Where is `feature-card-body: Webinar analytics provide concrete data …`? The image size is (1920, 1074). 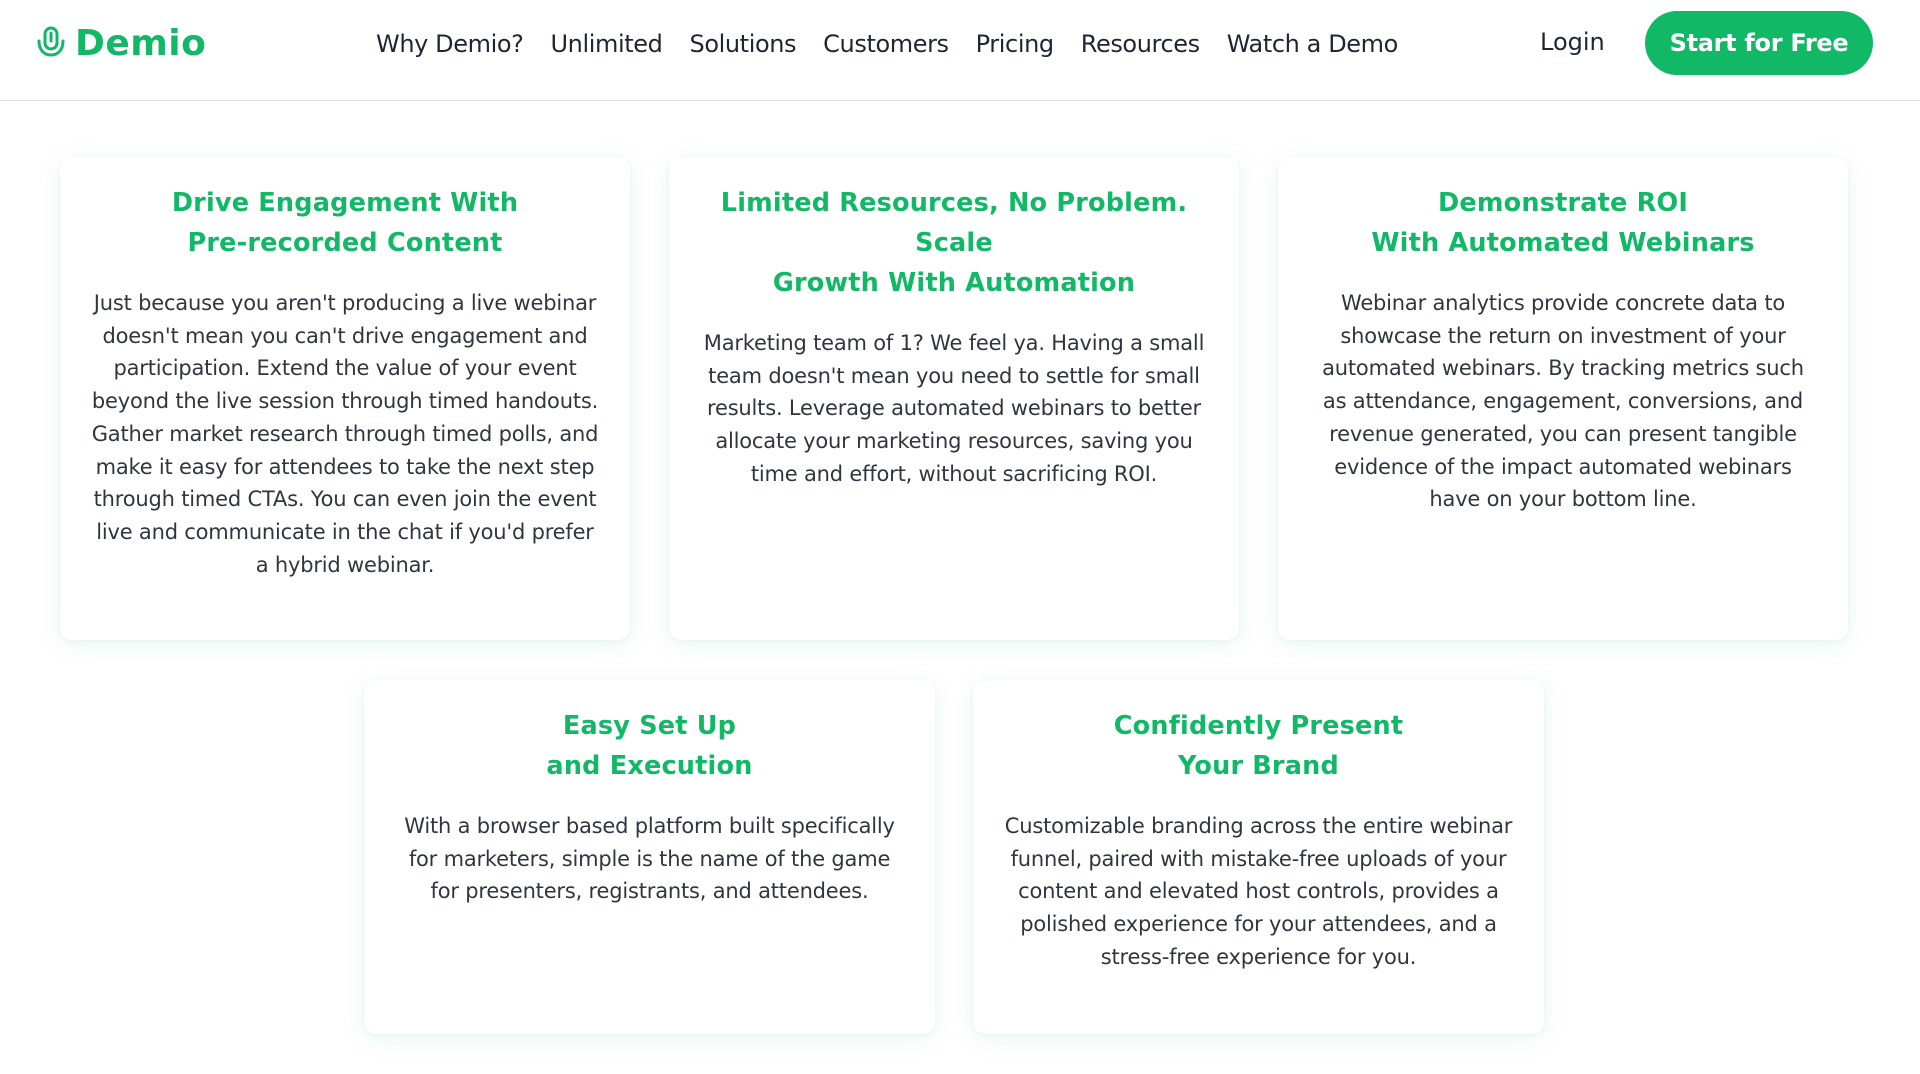 feature-card-body: Webinar analytics provide concrete data … is located at coordinates (1563, 401).